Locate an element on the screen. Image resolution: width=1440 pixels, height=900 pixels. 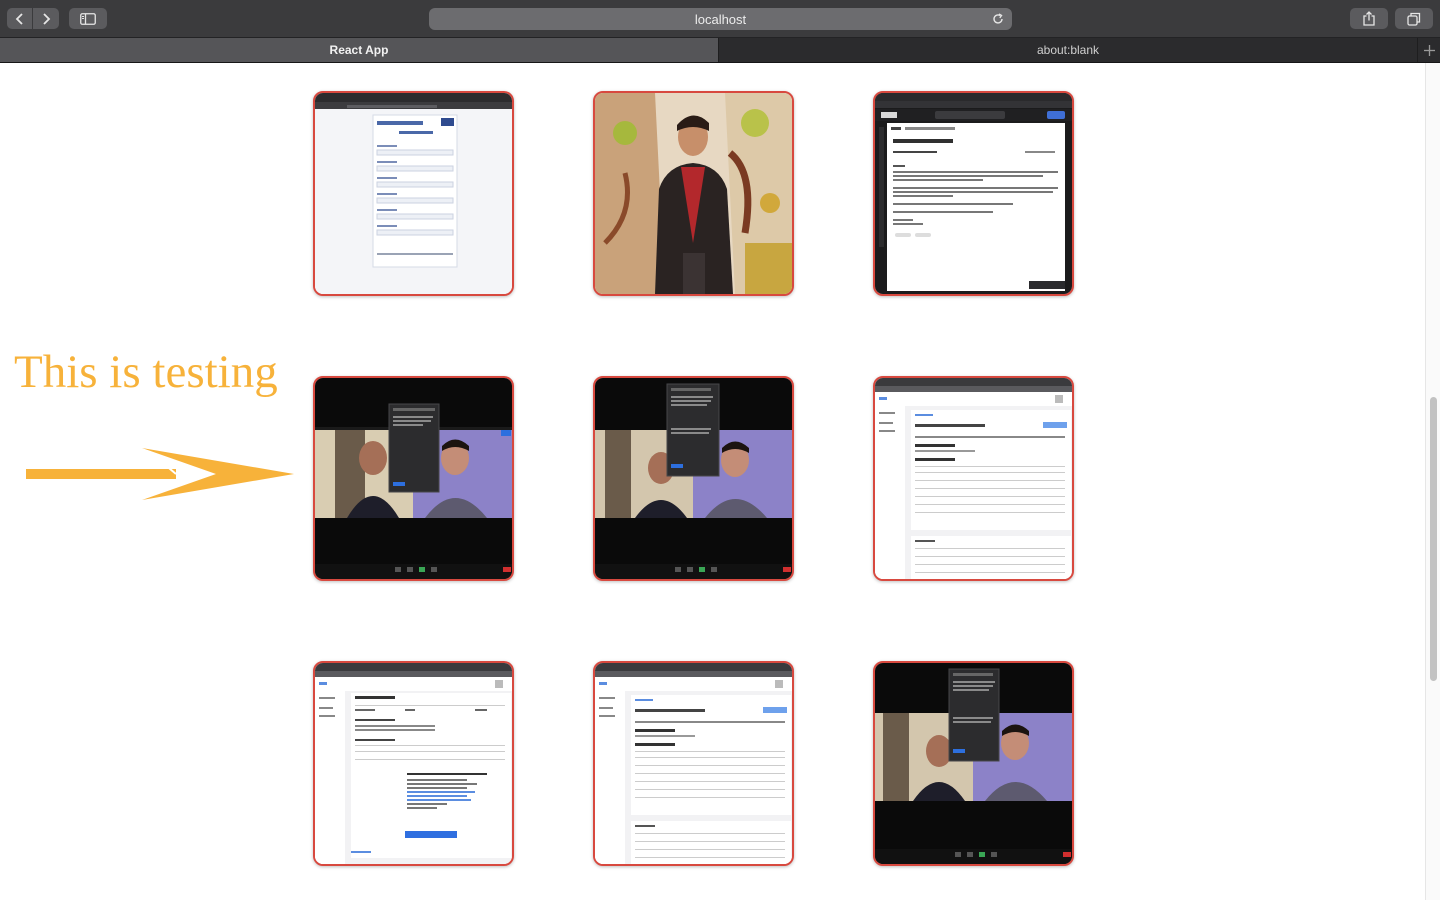
share-button is located at coordinates (1369, 18).